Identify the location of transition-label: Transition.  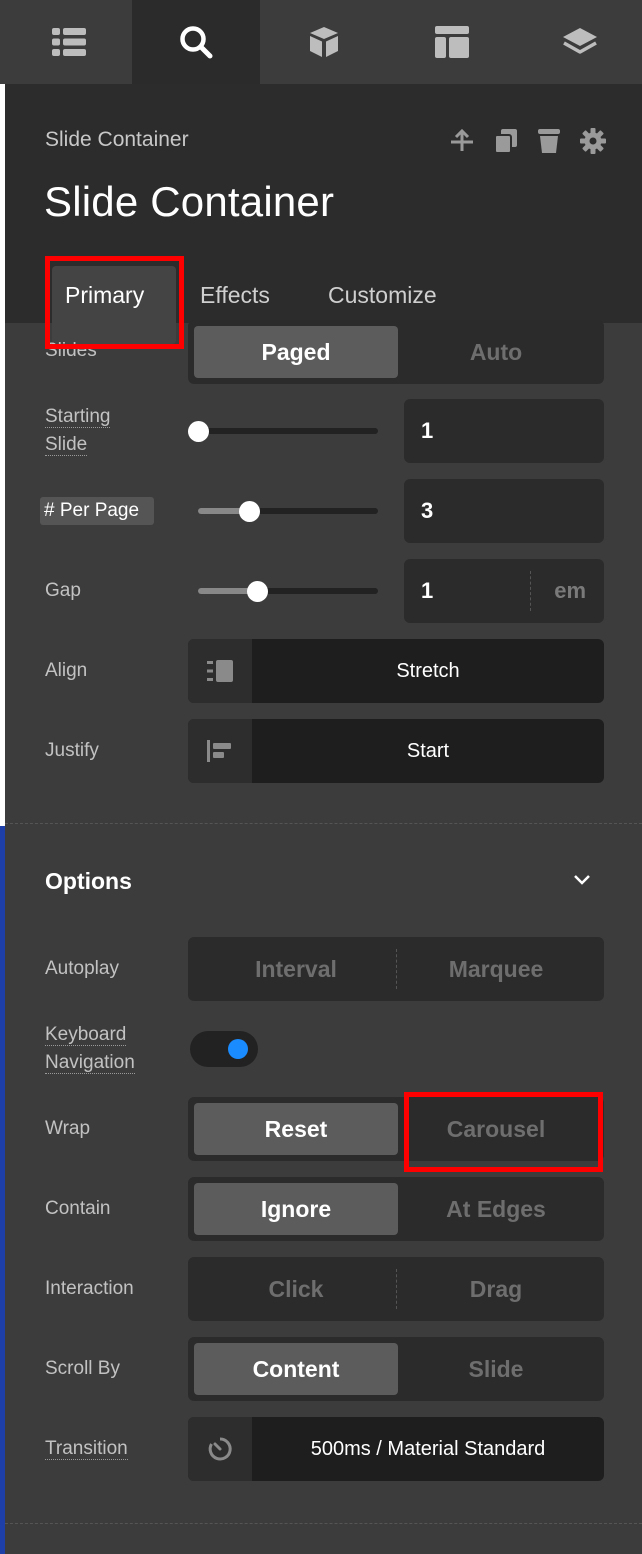
(86, 1449).